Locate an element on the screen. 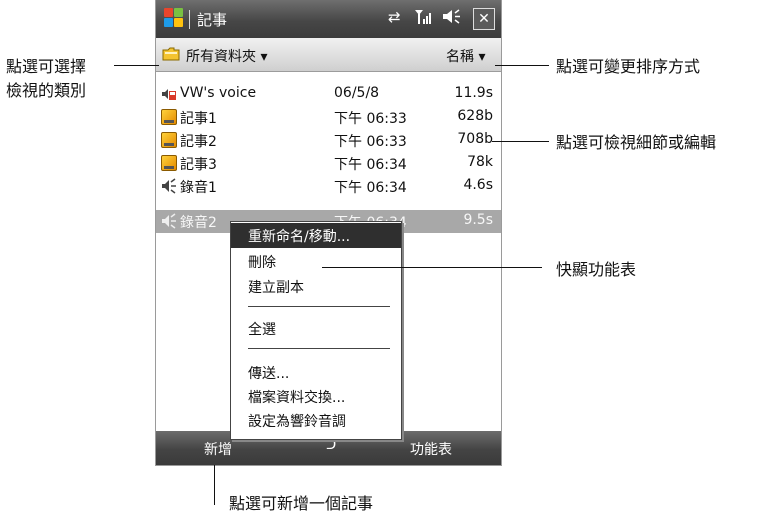 This screenshot has height=517, width=771. menu-item-copy: 建立副本 is located at coordinates (276, 287).